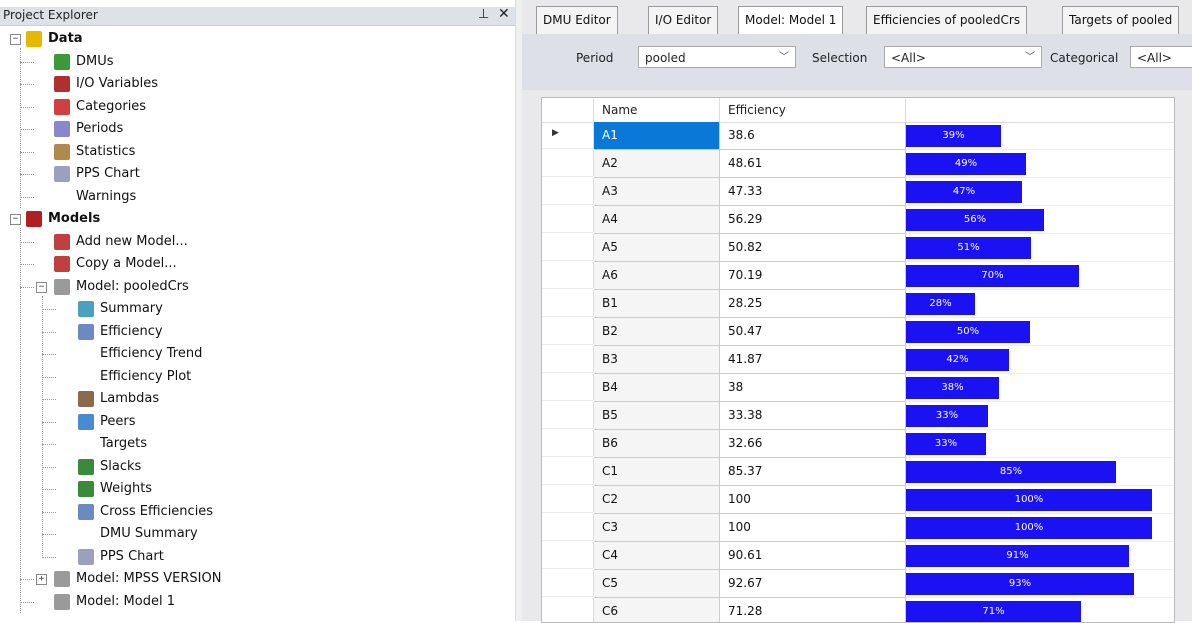 This screenshot has width=1192, height=623. Describe the element at coordinates (657, 528) in the screenshot. I see `cell-name: C3` at that location.